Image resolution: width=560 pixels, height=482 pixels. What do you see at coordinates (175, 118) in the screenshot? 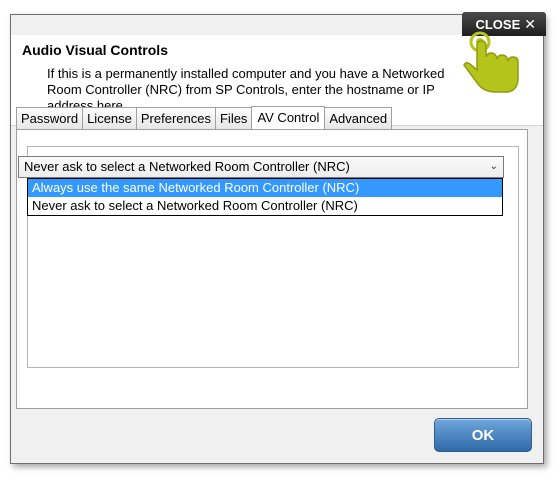
I see `tab-preferences: Preferences` at bounding box center [175, 118].